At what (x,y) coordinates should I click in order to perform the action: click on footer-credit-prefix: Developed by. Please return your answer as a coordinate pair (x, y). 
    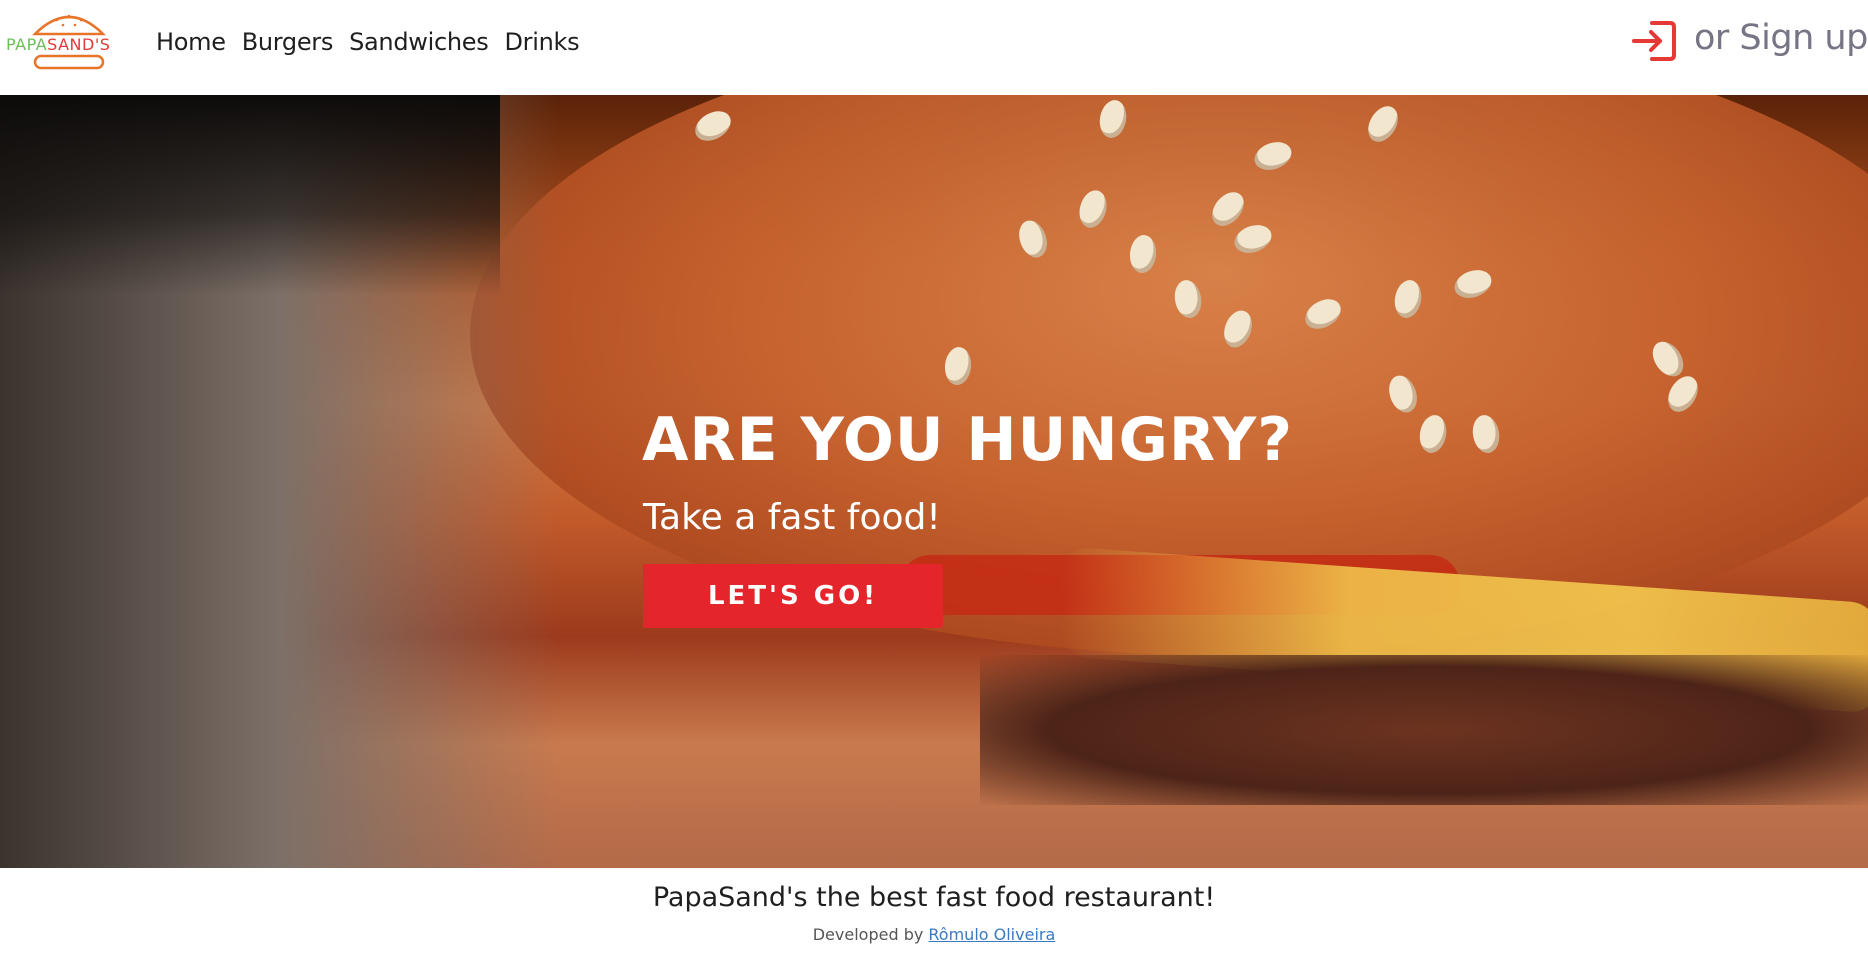
    Looking at the image, I should click on (870, 934).